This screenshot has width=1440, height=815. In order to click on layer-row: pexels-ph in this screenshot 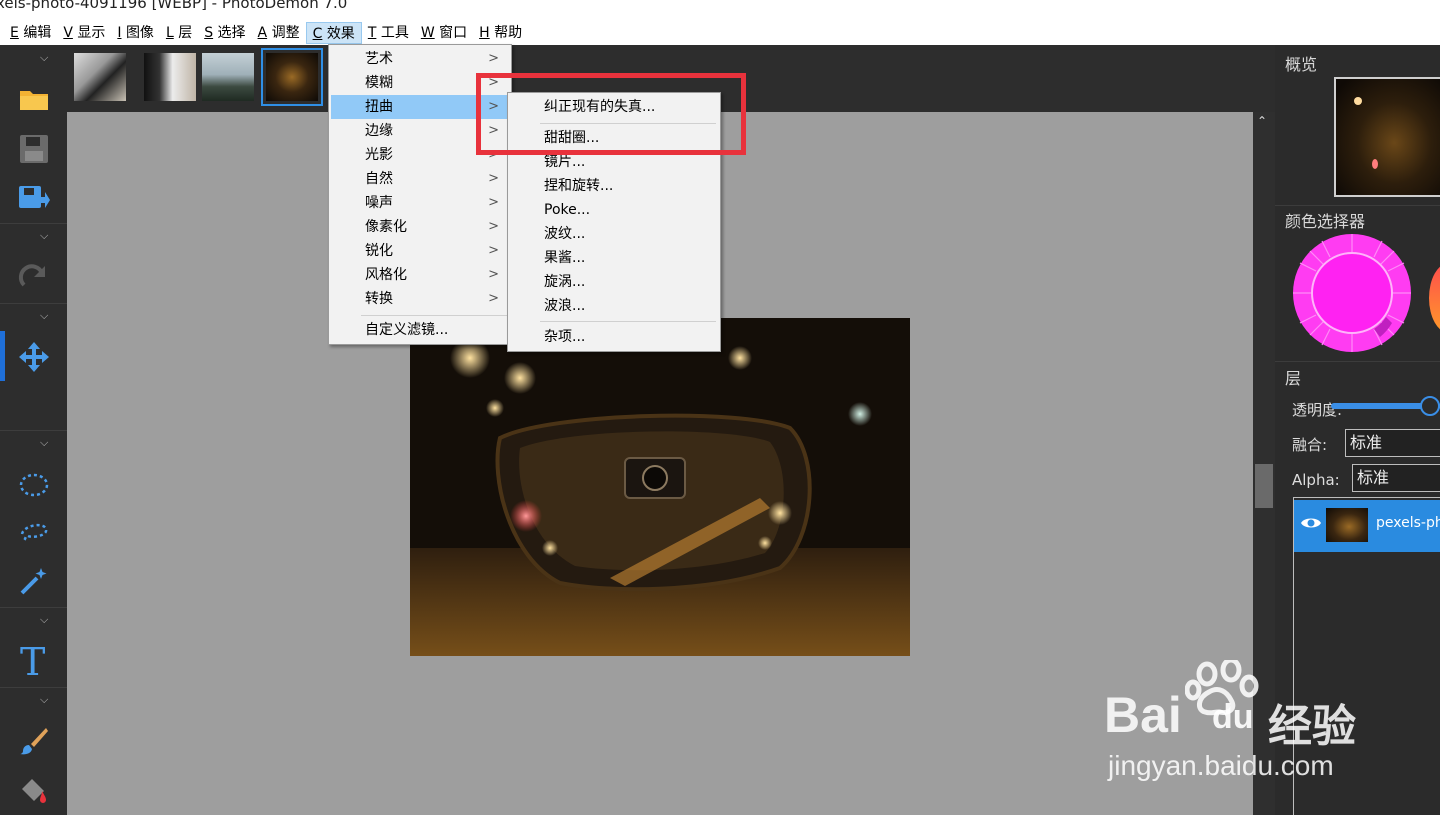, I will do `click(1367, 526)`.